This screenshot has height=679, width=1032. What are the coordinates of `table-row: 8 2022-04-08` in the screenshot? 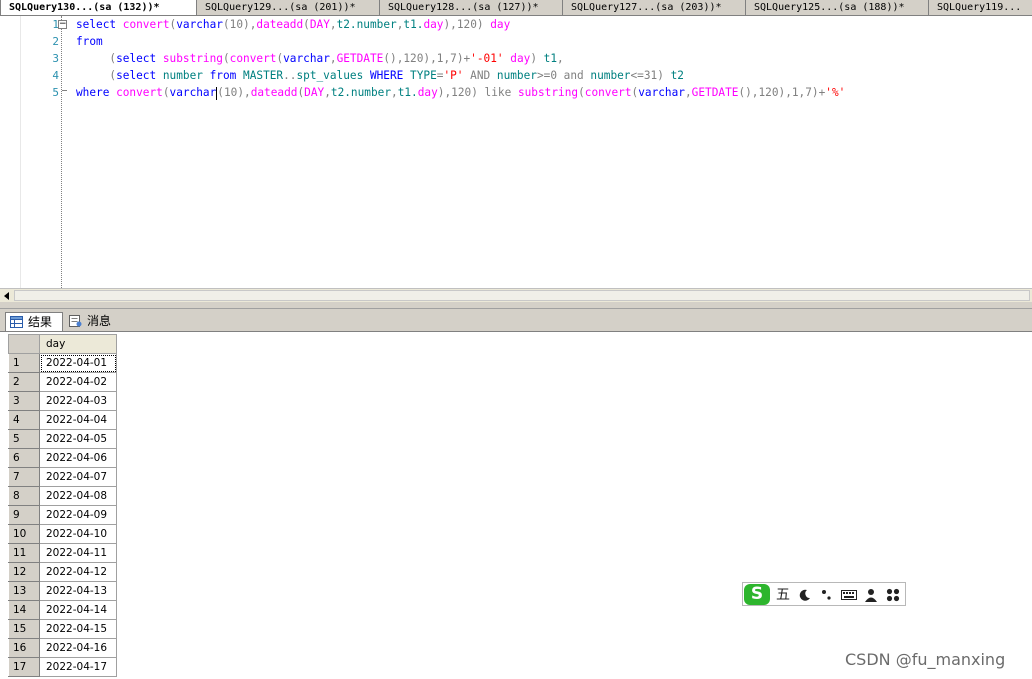 It's located at (62, 496).